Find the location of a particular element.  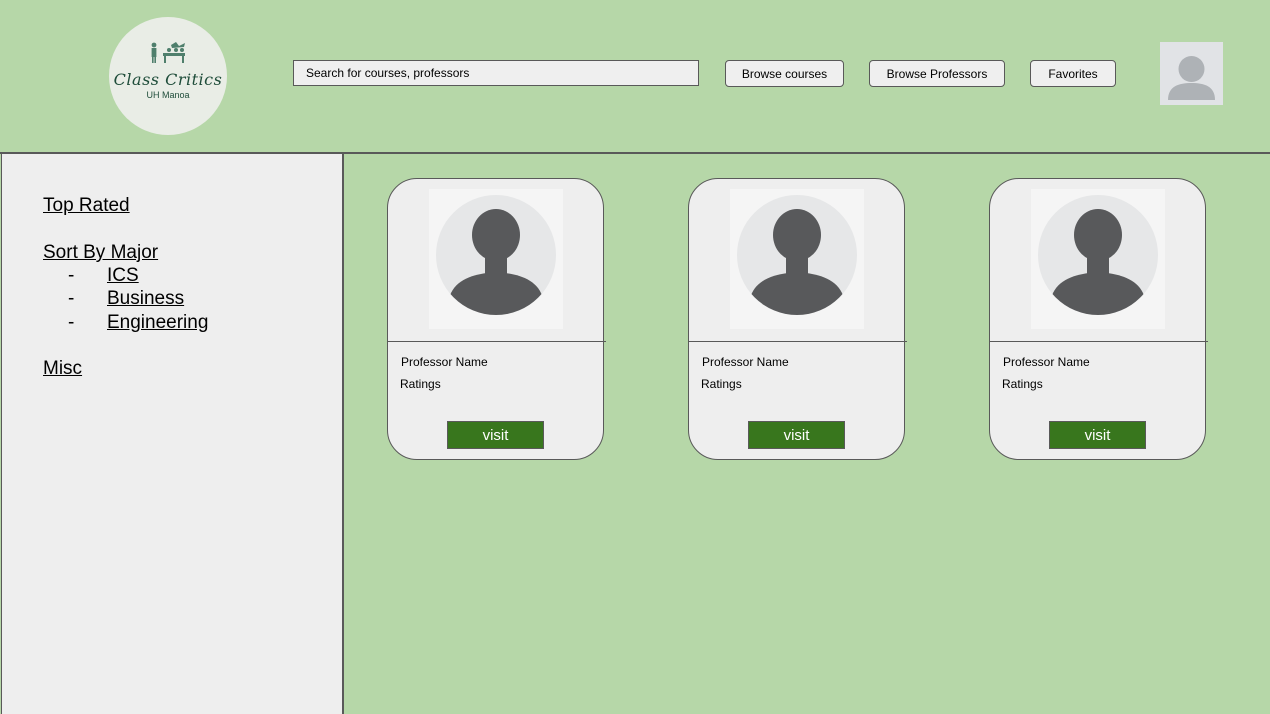

sidebar-link-engineering: Engineering is located at coordinates (157, 323).